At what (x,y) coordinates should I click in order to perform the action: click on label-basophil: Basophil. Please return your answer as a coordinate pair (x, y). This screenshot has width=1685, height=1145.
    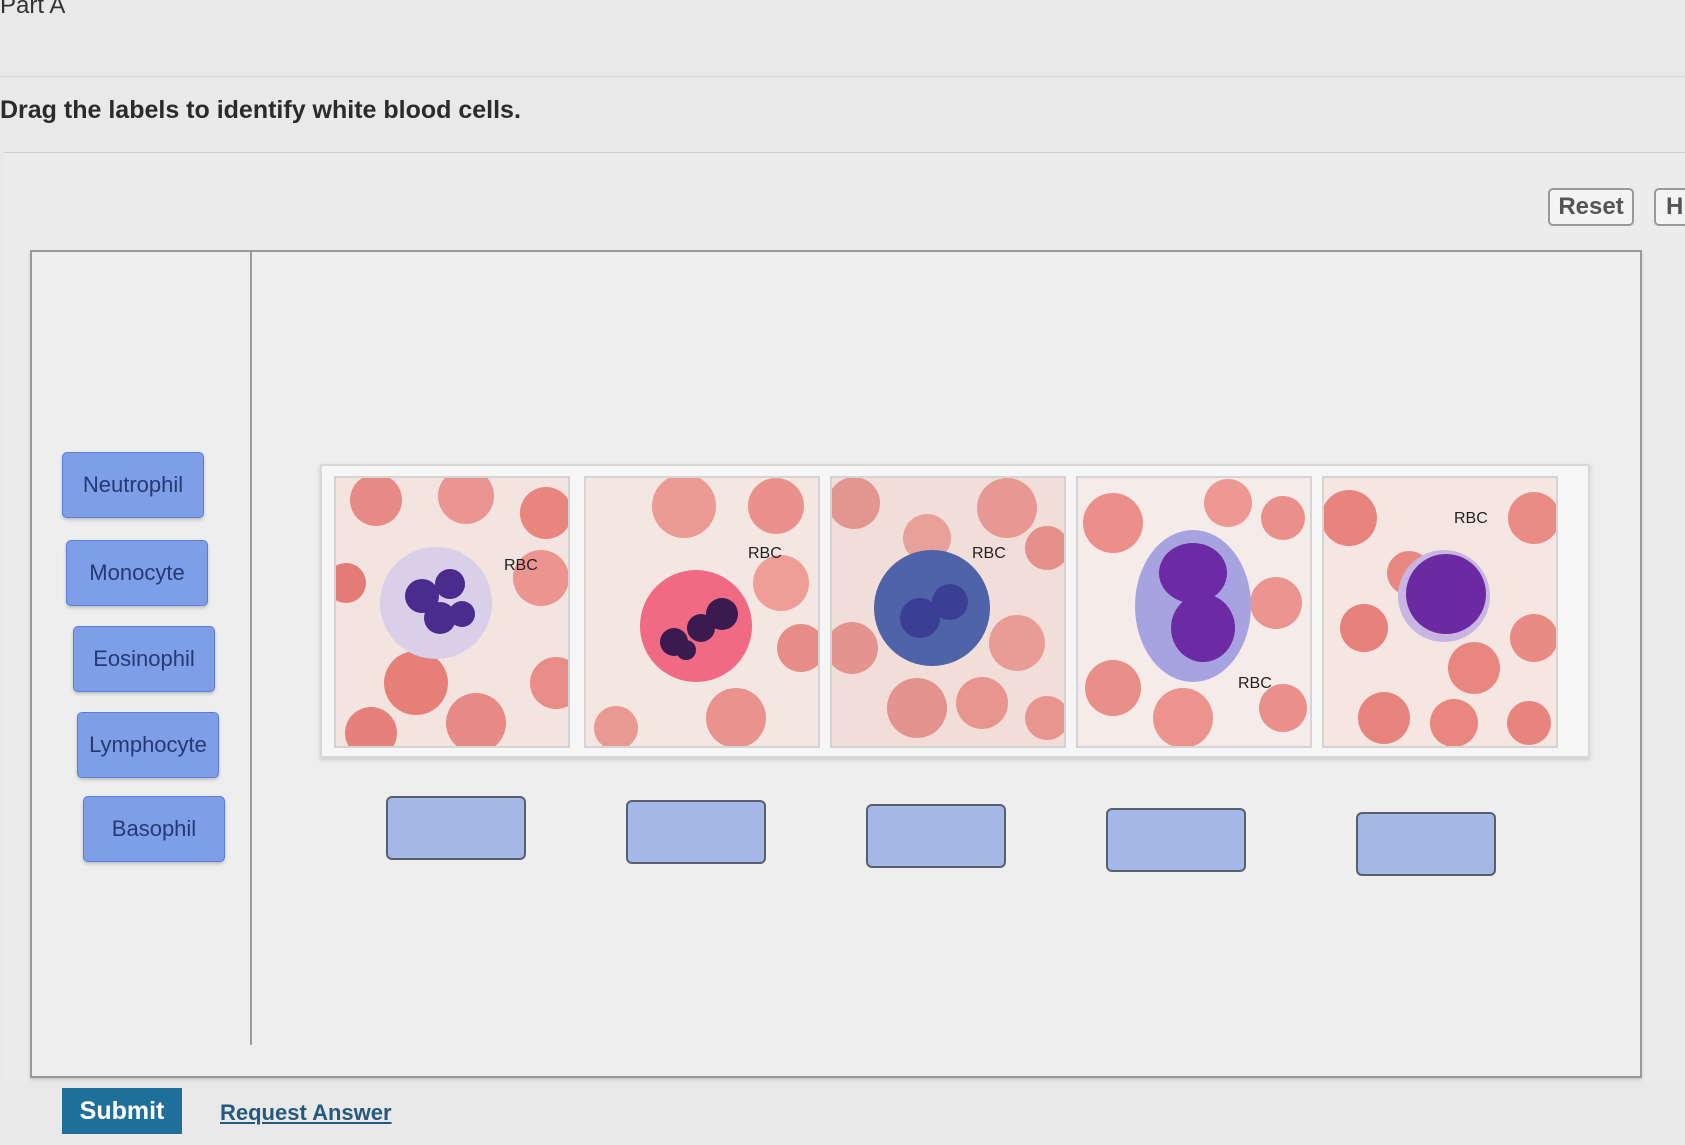
    Looking at the image, I should click on (154, 829).